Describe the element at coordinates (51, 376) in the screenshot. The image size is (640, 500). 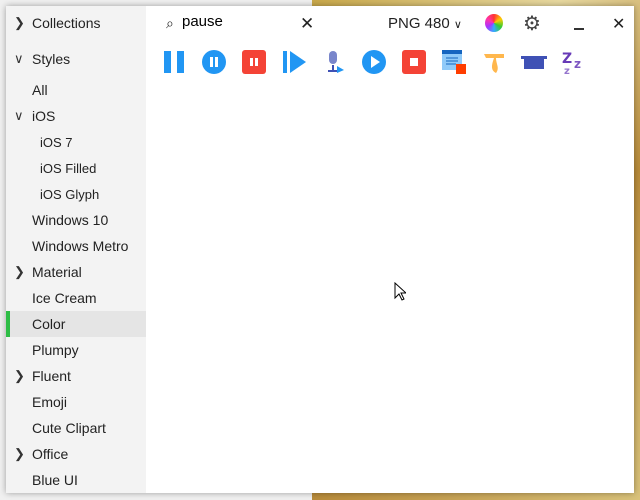
I see `sidebar-item-label: Fluent` at that location.